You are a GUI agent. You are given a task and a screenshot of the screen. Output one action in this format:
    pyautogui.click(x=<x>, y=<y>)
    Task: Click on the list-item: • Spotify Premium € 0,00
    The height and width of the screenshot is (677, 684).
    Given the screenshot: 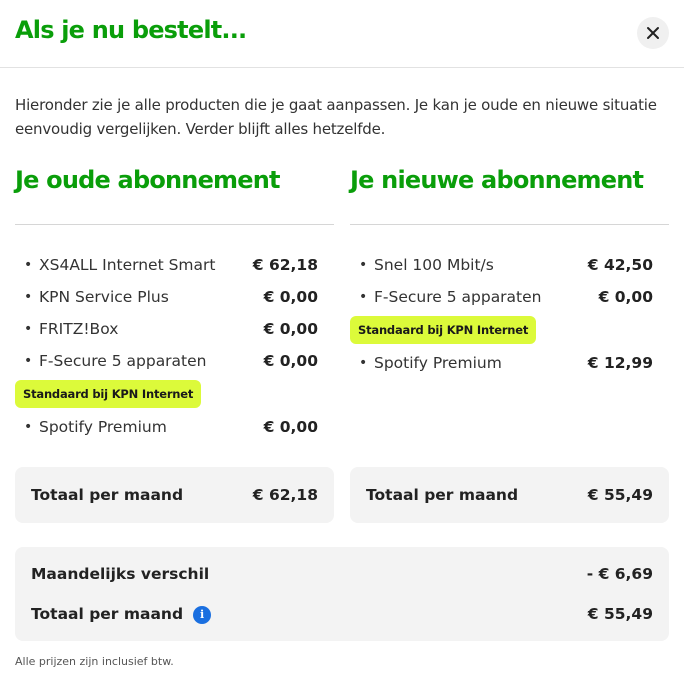 What is the action you would take?
    pyautogui.click(x=166, y=427)
    